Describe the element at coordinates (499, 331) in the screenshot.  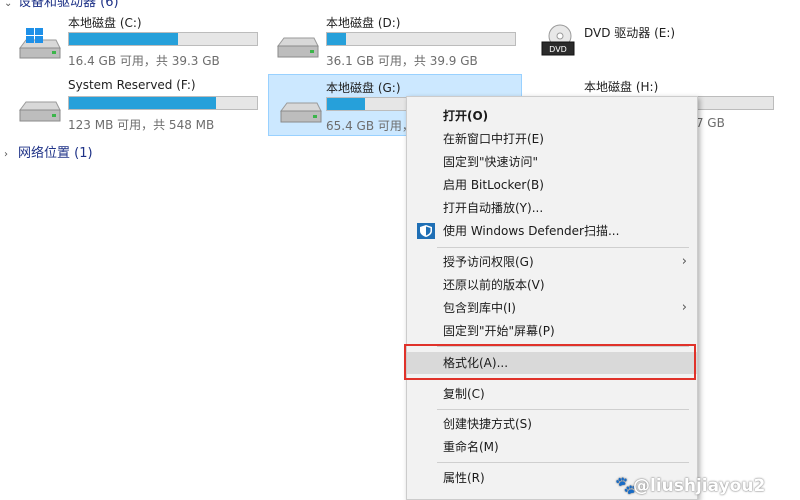
I see `menu-item-label: 固定到"开始"屏幕(P)` at that location.